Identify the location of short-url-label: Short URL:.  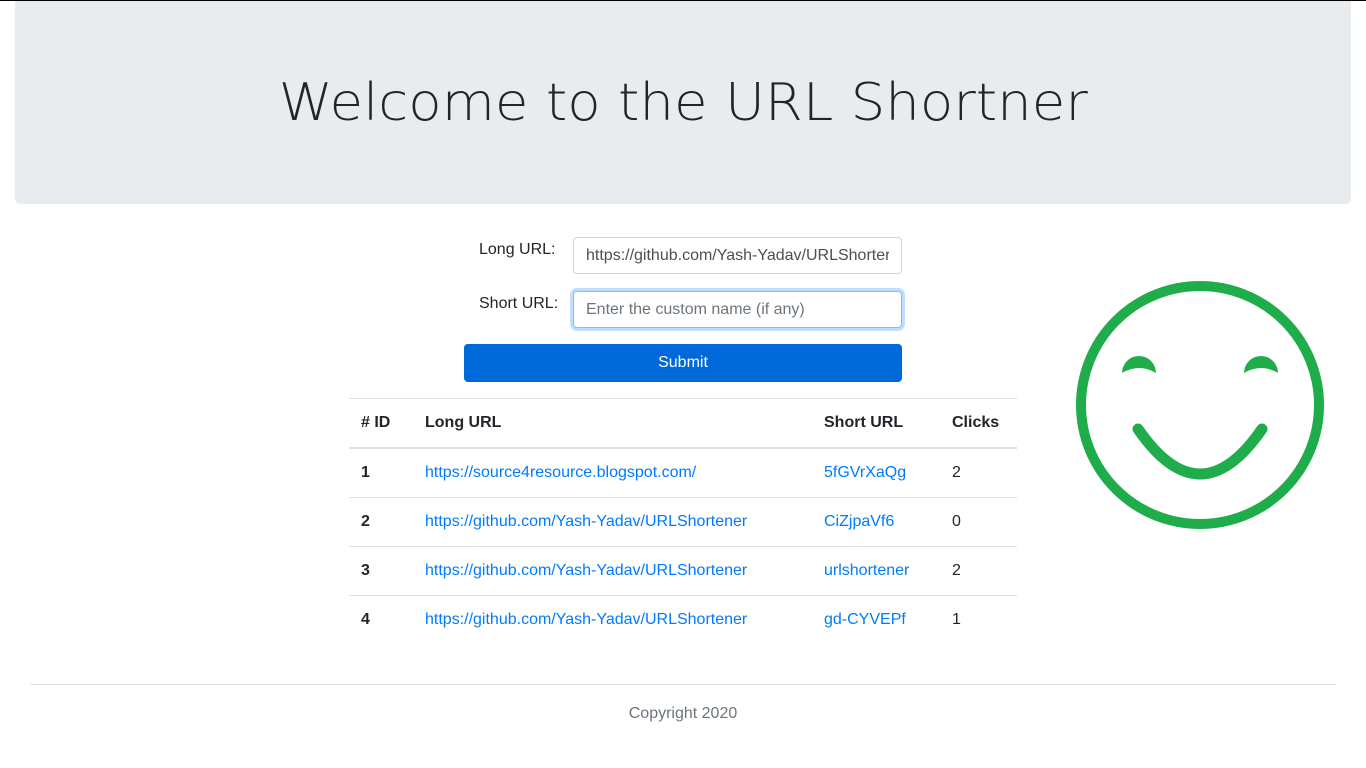
(519, 303).